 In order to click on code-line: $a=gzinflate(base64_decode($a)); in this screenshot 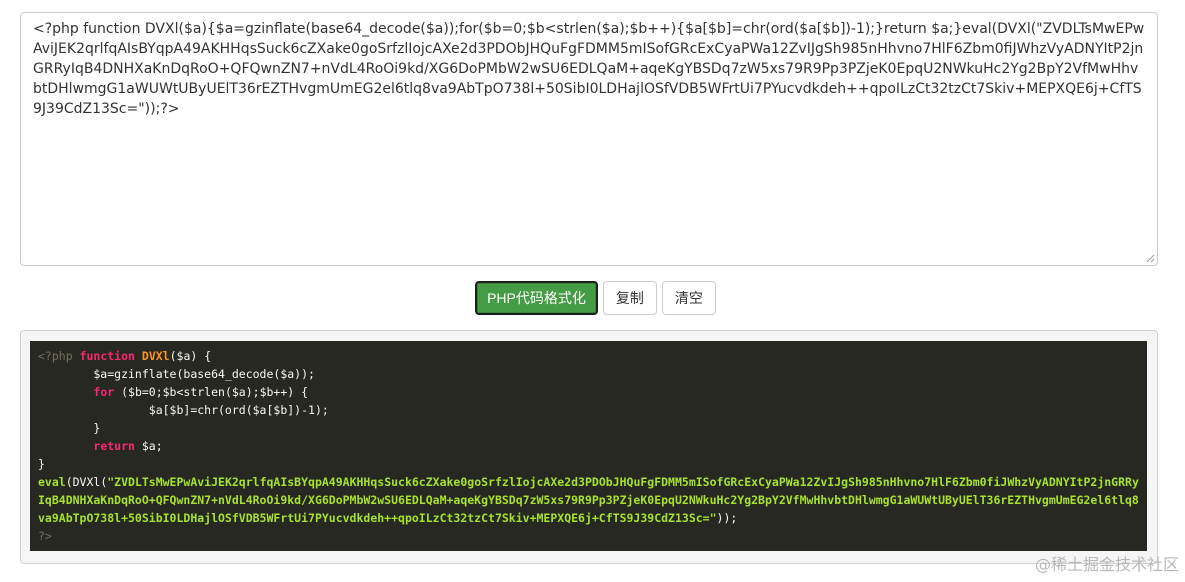, I will do `click(176, 374)`.